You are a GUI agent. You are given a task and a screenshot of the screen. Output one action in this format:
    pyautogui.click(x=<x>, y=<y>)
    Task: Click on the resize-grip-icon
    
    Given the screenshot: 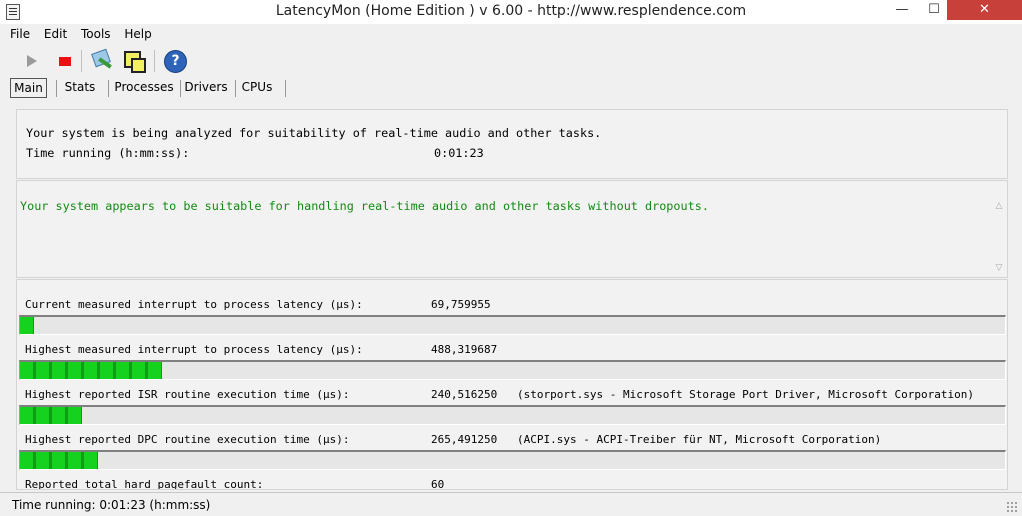 What is the action you would take?
    pyautogui.click(x=1012, y=507)
    